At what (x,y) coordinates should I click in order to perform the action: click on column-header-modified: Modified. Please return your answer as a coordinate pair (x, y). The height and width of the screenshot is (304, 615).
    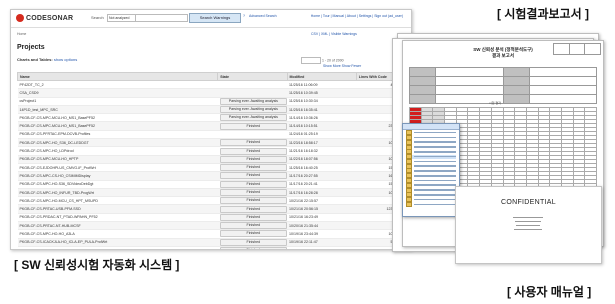
    Looking at the image, I should click on (321, 76).